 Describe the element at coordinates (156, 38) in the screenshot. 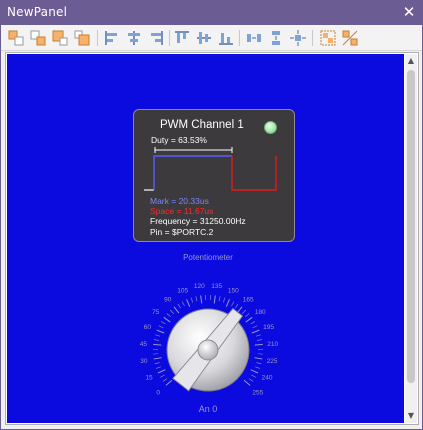

I see `align-right-icon` at that location.